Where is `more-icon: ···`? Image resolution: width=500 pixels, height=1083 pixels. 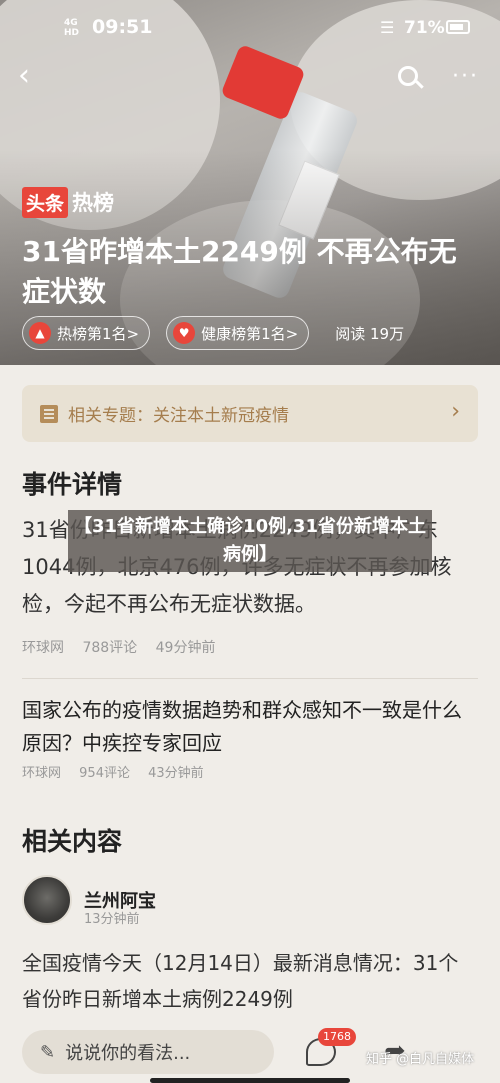 more-icon: ··· is located at coordinates (465, 76).